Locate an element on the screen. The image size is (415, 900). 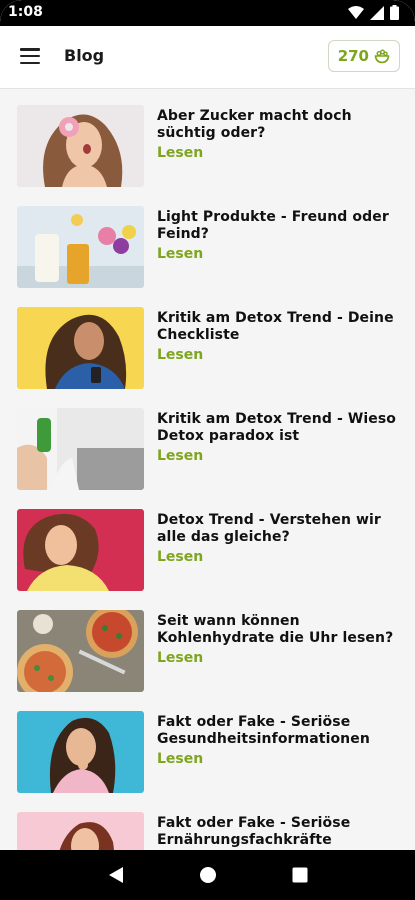
status-time: 1:08 is located at coordinates (25, 12).